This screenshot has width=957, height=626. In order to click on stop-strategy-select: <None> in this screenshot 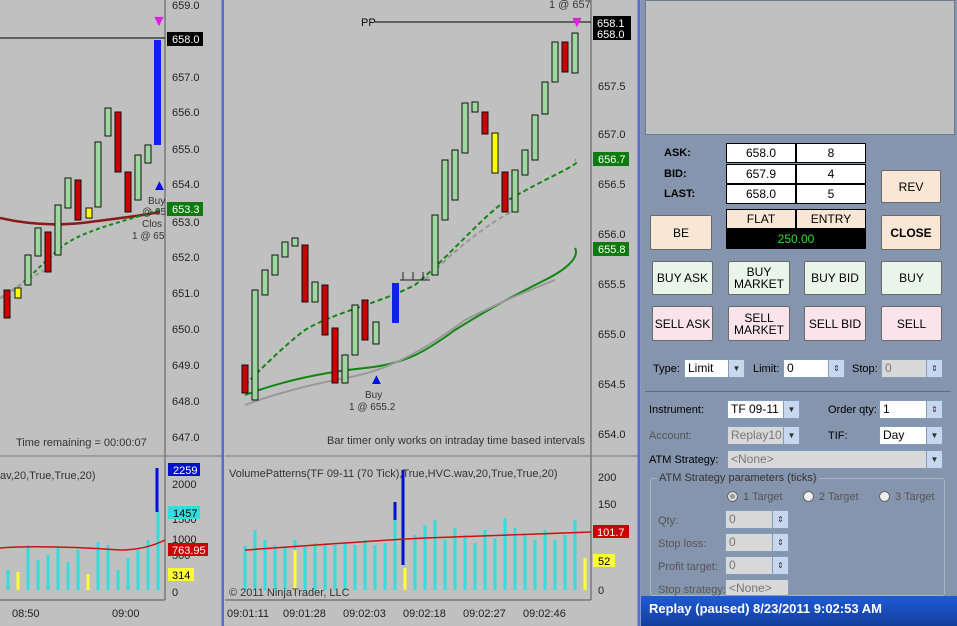, I will do `click(757, 587)`.